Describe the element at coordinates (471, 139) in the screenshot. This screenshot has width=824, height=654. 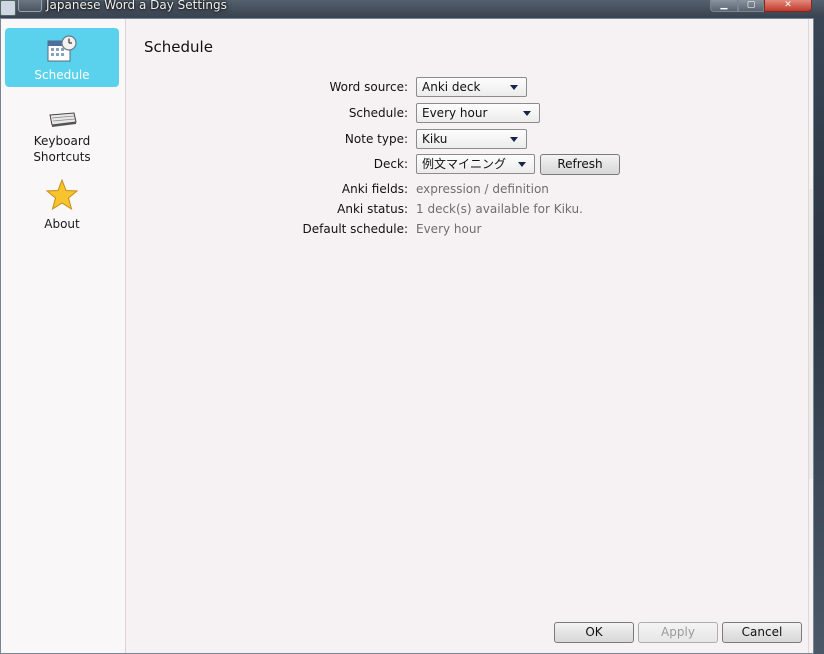
I see `note-type-select: Kiku` at that location.